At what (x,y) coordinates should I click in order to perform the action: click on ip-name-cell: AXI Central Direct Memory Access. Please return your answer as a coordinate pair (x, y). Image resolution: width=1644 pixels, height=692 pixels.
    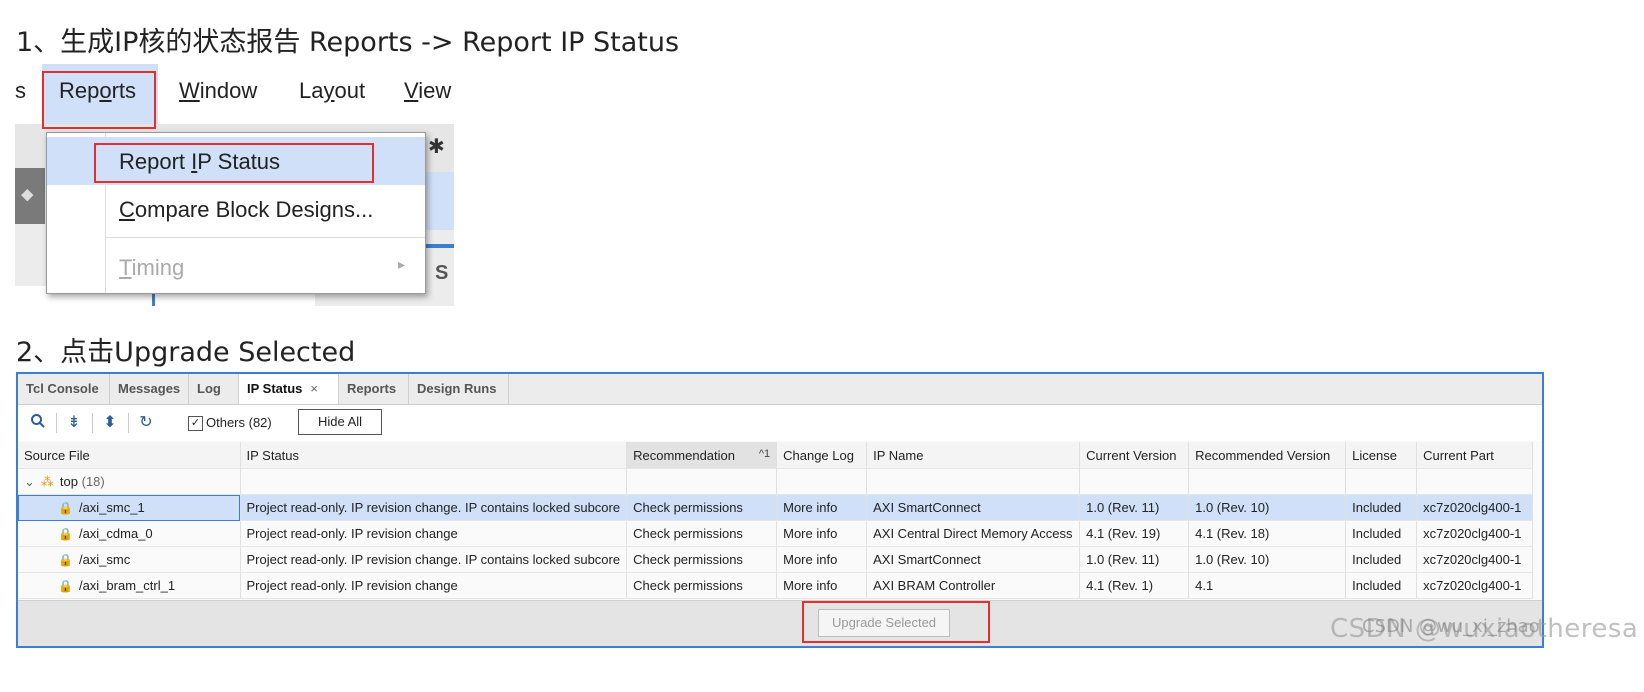
    Looking at the image, I should click on (973, 533).